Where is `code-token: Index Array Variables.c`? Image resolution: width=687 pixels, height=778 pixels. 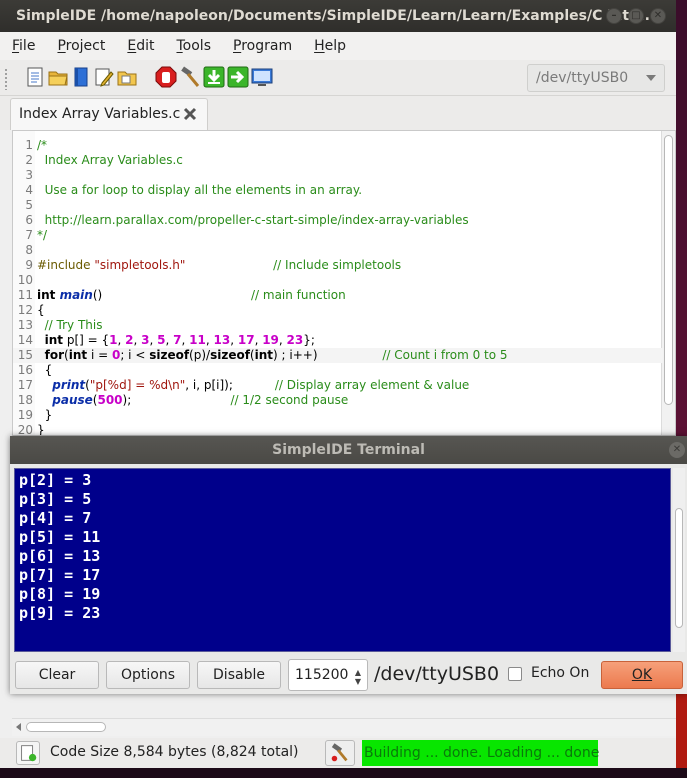 code-token: Index Array Variables.c is located at coordinates (110, 160).